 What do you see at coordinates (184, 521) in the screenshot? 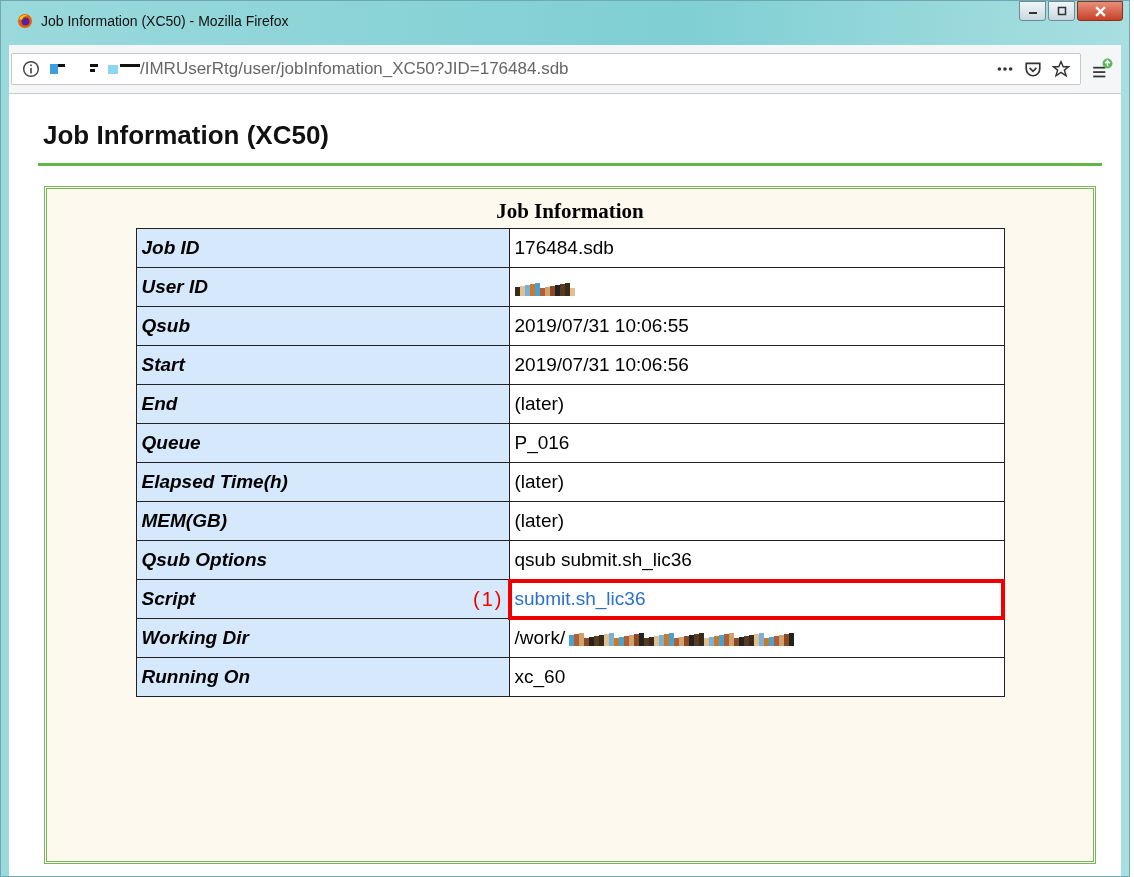
I see `field-label: MEM(GB)` at bounding box center [184, 521].